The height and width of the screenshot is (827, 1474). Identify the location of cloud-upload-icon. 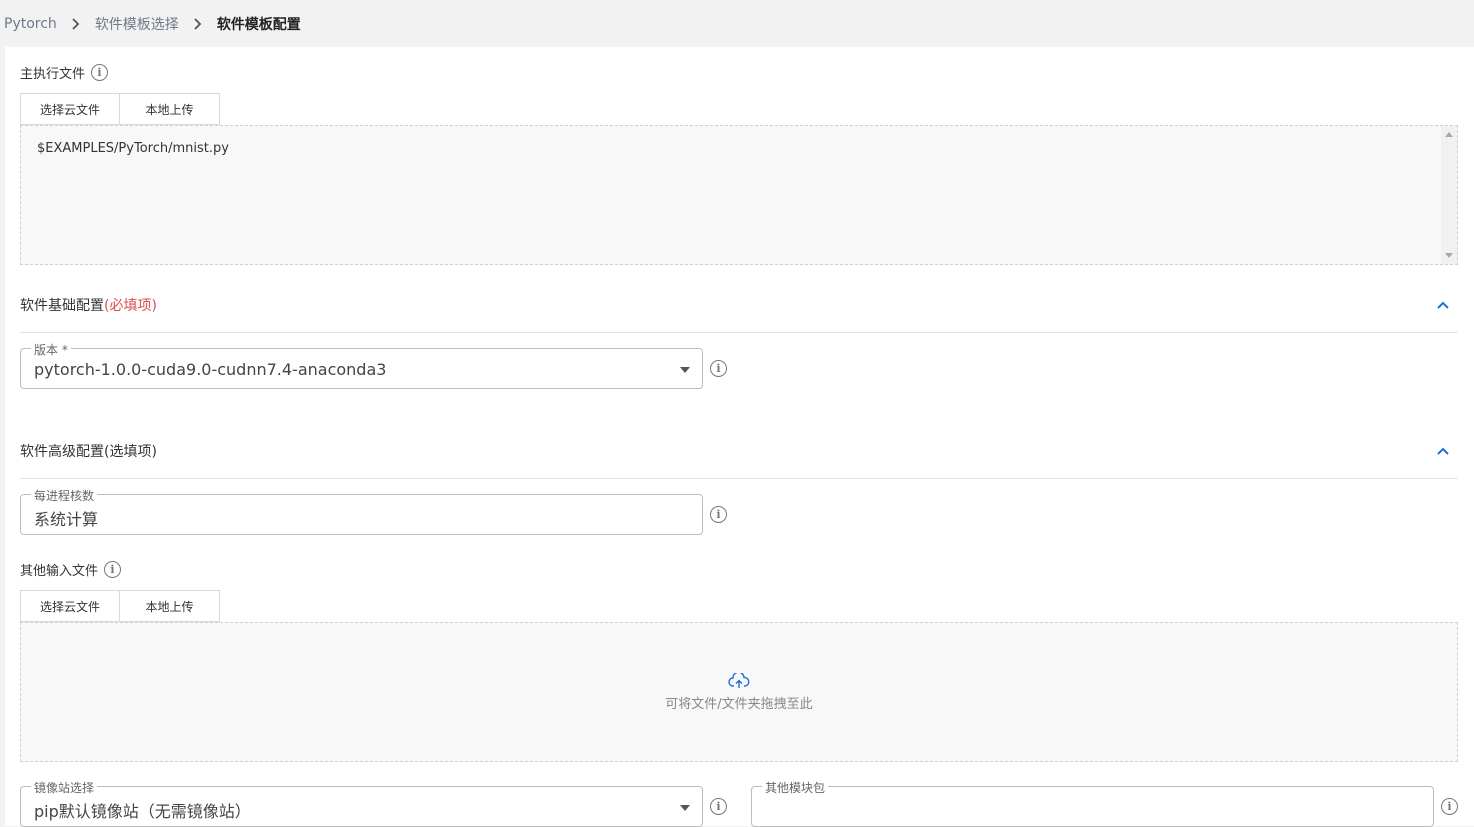
(739, 680).